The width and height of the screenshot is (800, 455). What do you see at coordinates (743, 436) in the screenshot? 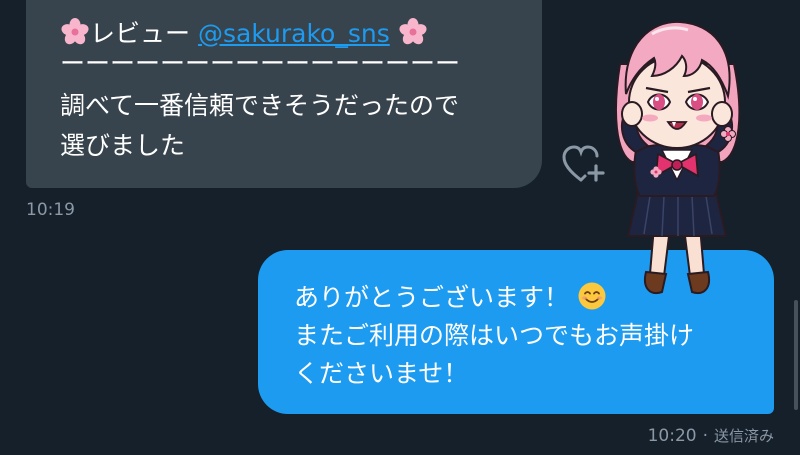
I see `sent-status: 送信済み` at bounding box center [743, 436].